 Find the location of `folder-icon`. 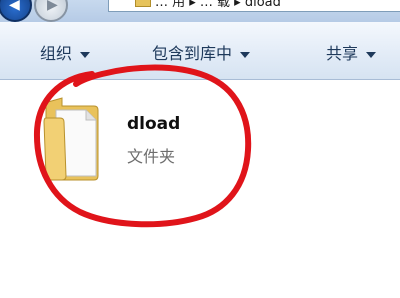

folder-icon is located at coordinates (71, 139).